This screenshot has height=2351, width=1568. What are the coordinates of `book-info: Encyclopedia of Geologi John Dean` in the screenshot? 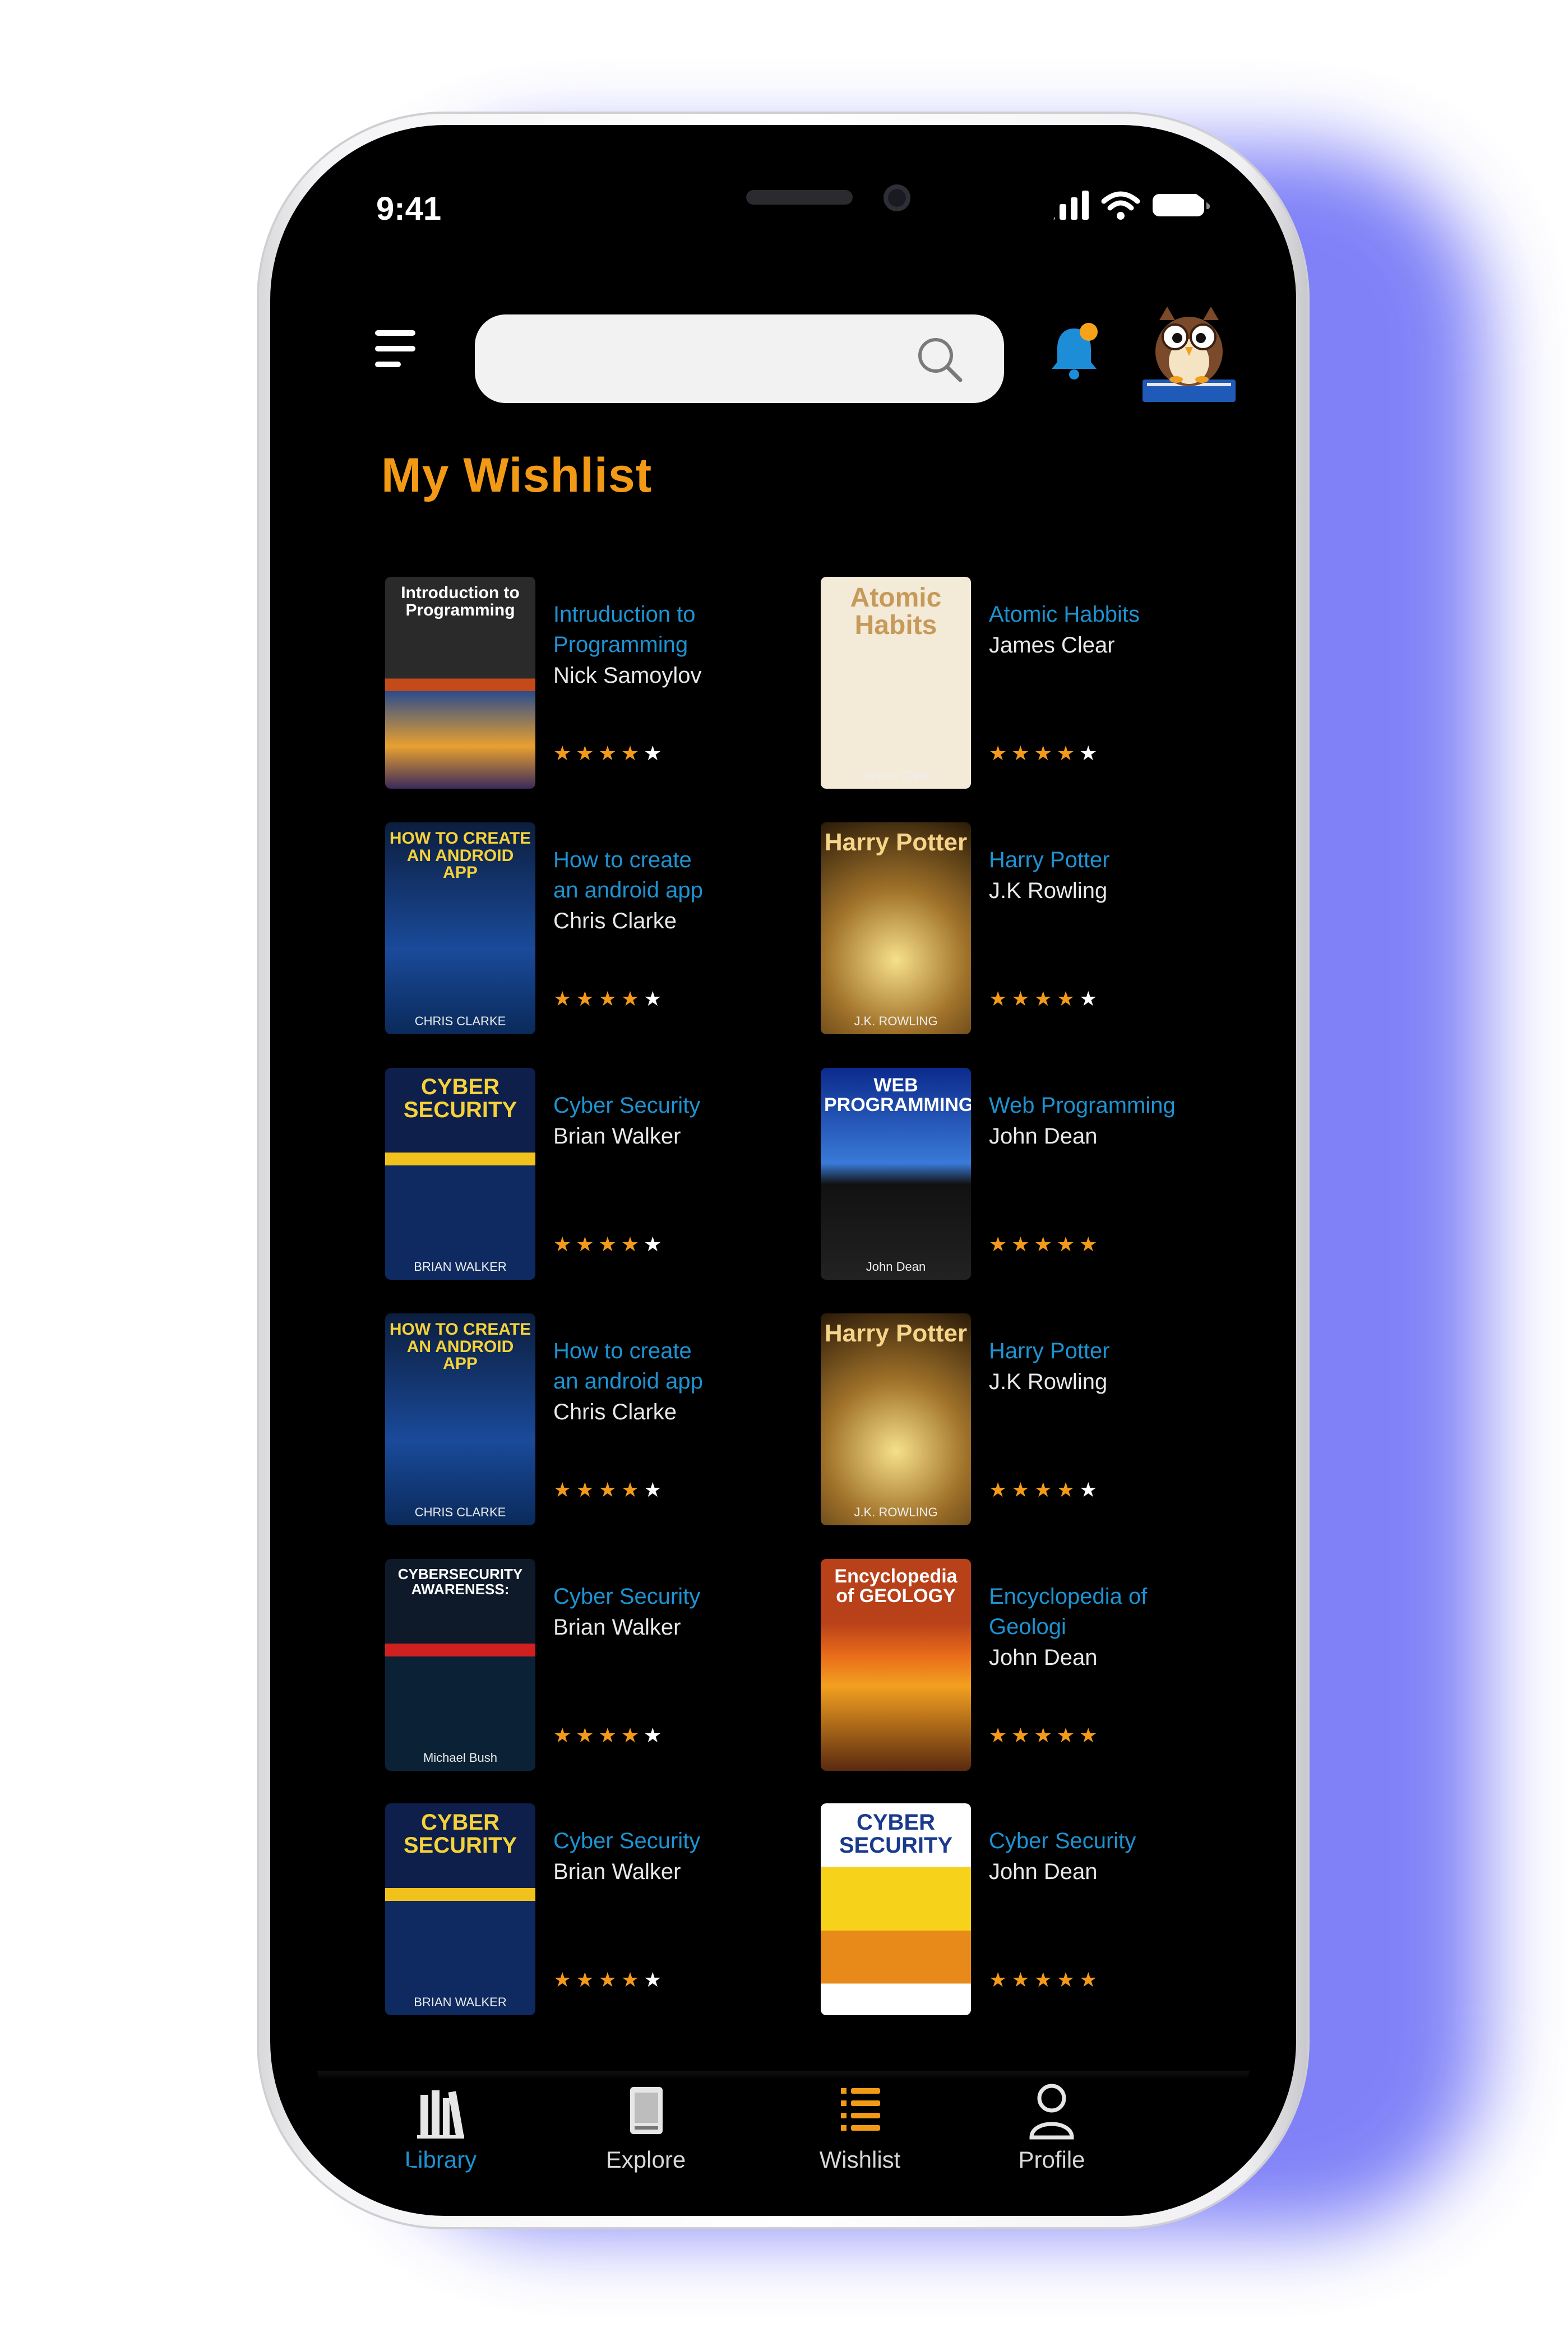 It's located at (1095, 1627).